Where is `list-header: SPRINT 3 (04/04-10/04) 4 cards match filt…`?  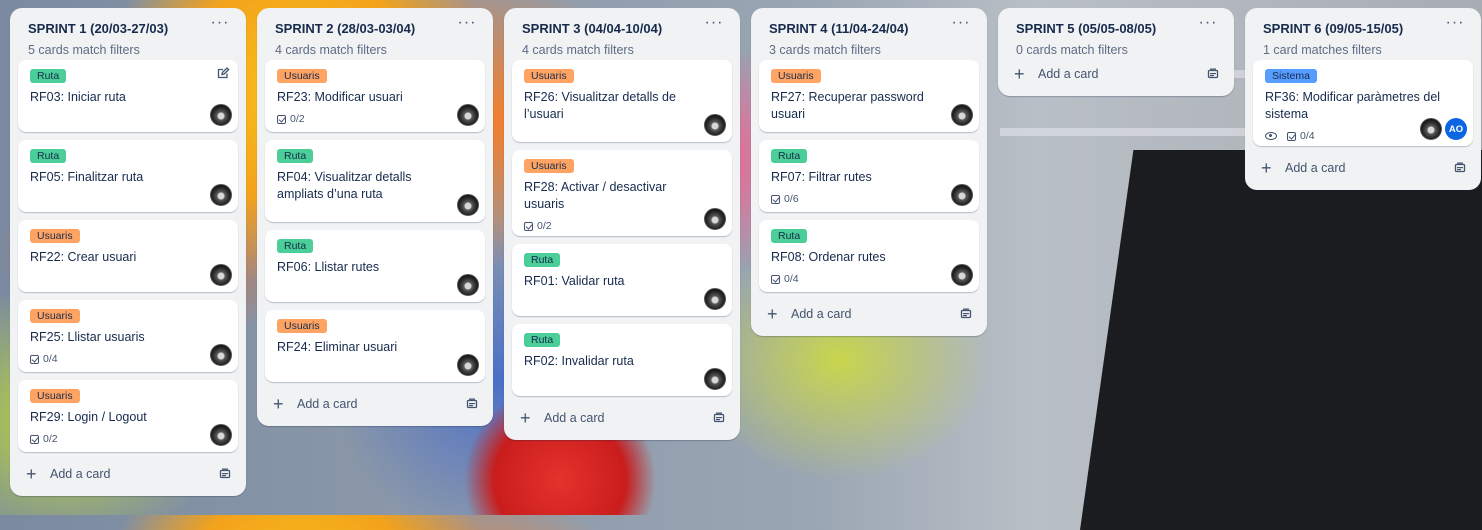 list-header: SPRINT 3 (04/04-10/04) 4 cards match filt… is located at coordinates (622, 34).